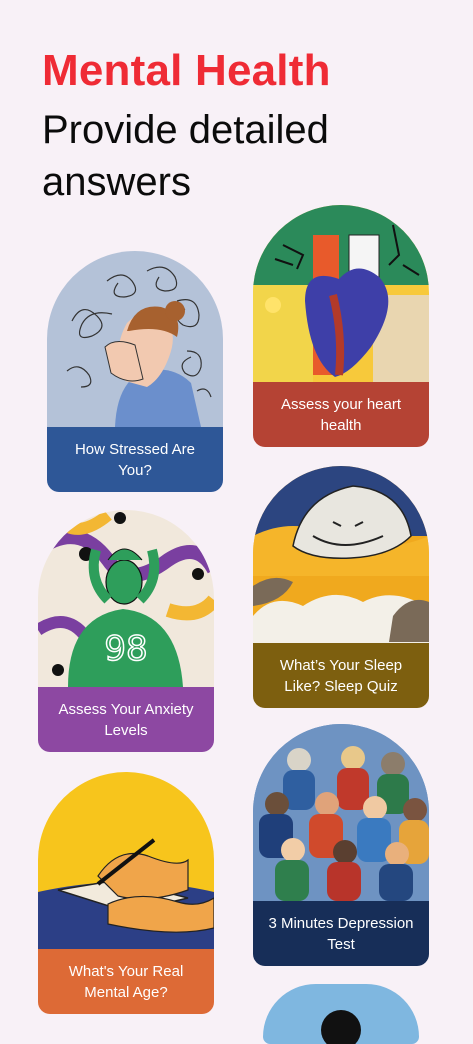  What do you see at coordinates (135, 339) in the screenshot?
I see `stressed-person-illustration` at bounding box center [135, 339].